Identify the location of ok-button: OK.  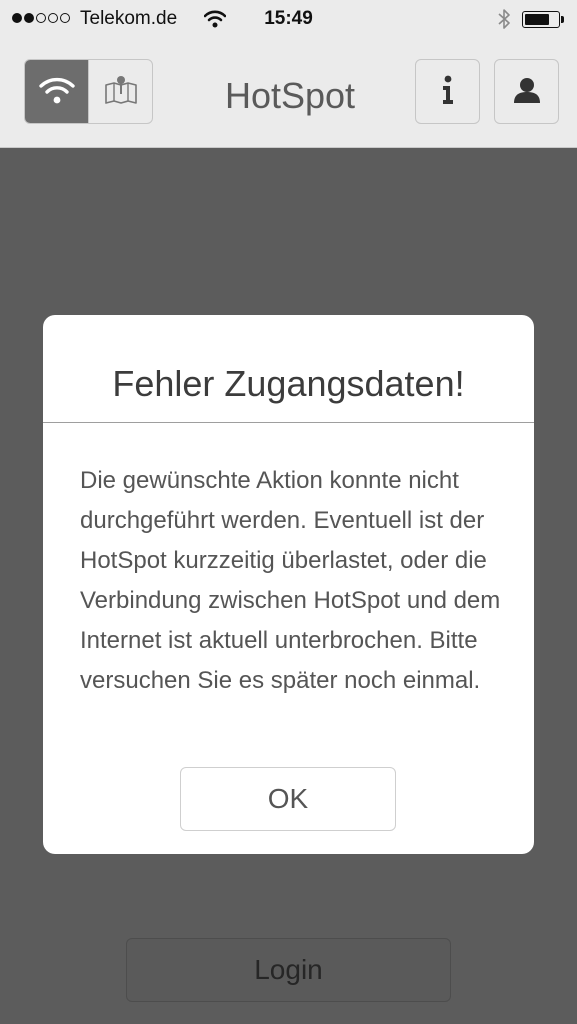
(288, 799).